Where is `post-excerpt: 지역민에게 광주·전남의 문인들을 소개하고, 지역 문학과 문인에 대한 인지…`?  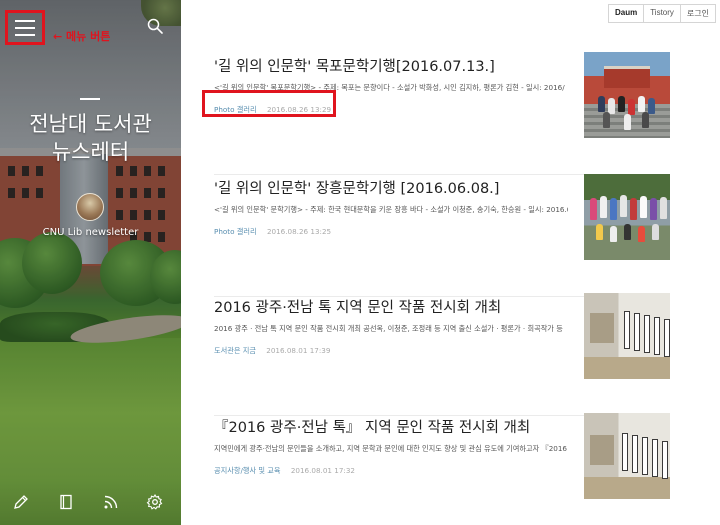 post-excerpt: 지역민에게 광주·전남의 문인들을 소개하고, 지역 문학과 문인에 대한 인지… is located at coordinates (390, 448).